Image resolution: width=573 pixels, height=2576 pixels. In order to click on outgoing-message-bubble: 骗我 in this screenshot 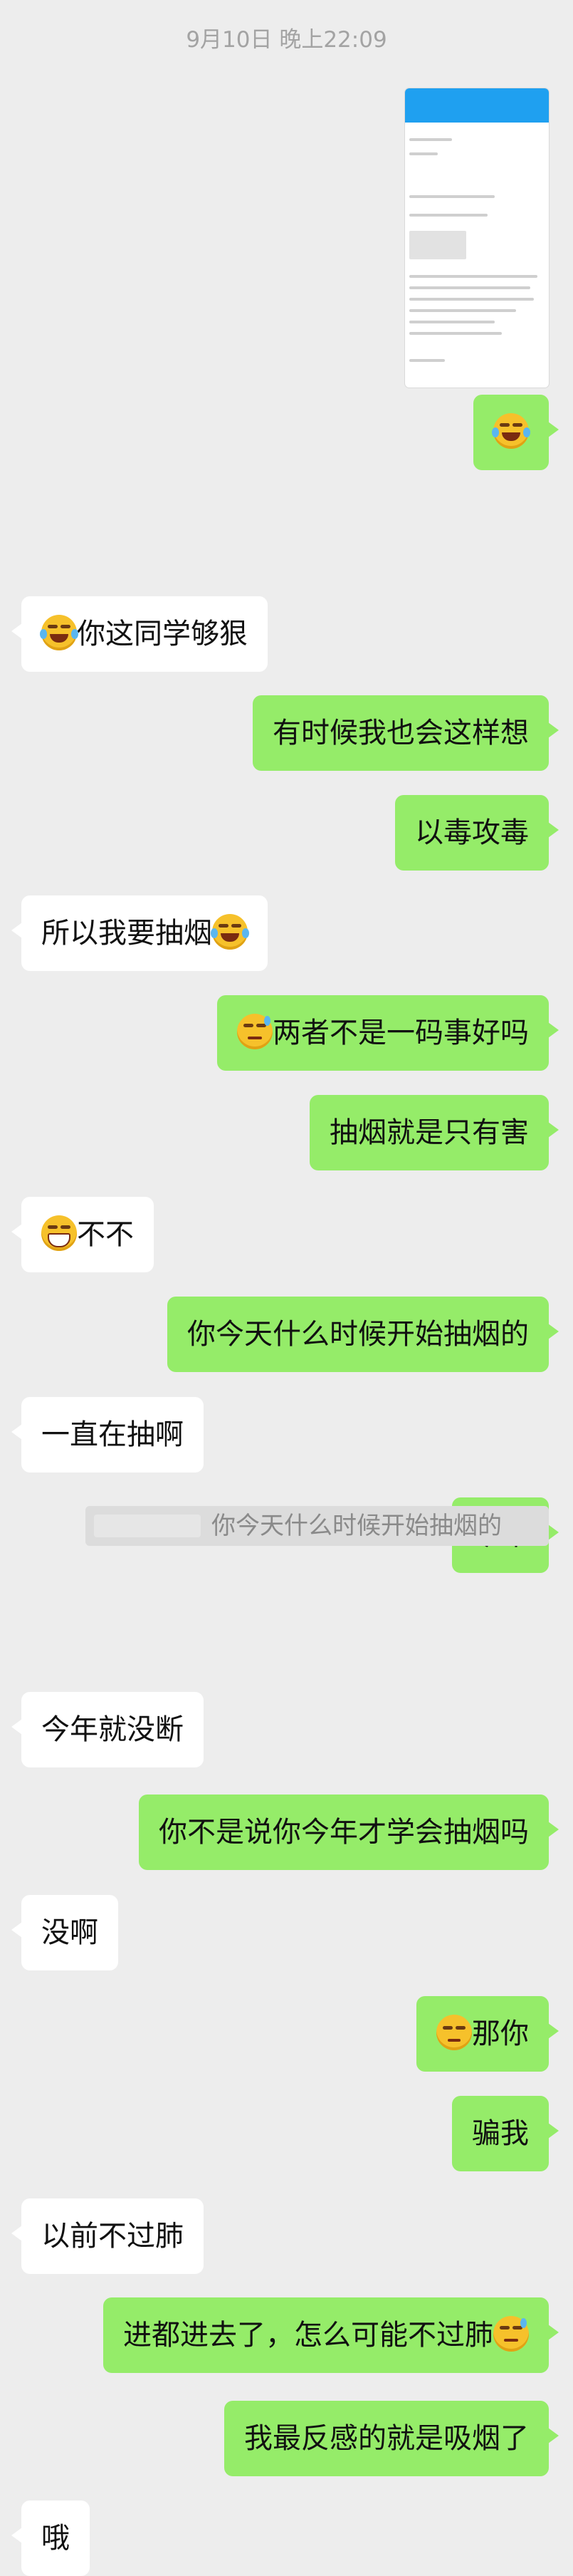, I will do `click(505, 2133)`.